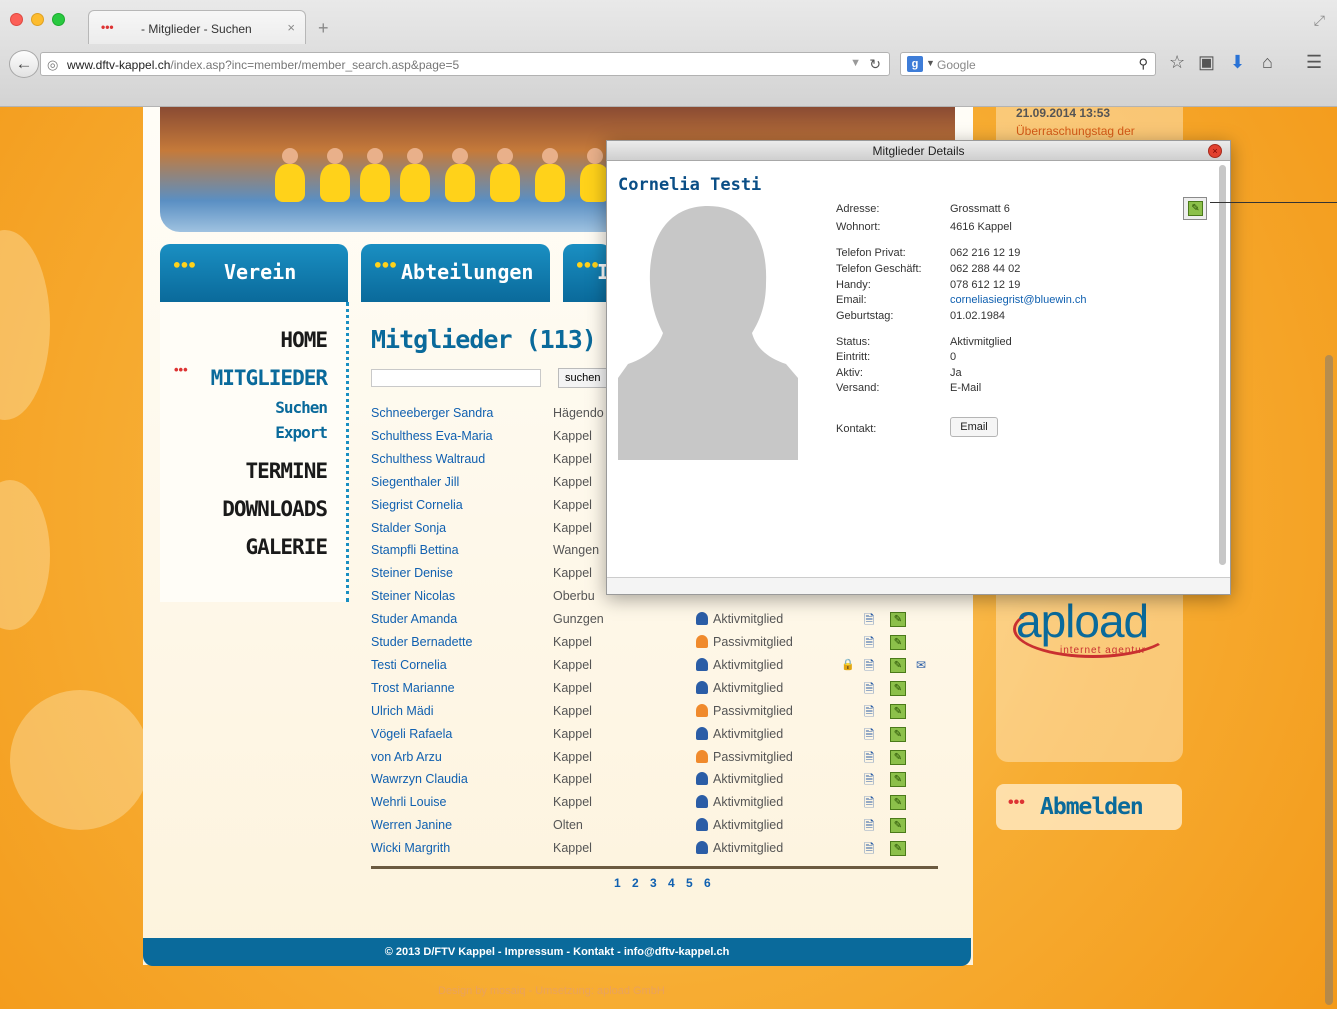  What do you see at coordinates (656, 666) in the screenshot?
I see `table-row: Testi Cornelia Kappel Aktivmitglied 🗎 ✎ 🔒 ✉` at bounding box center [656, 666].